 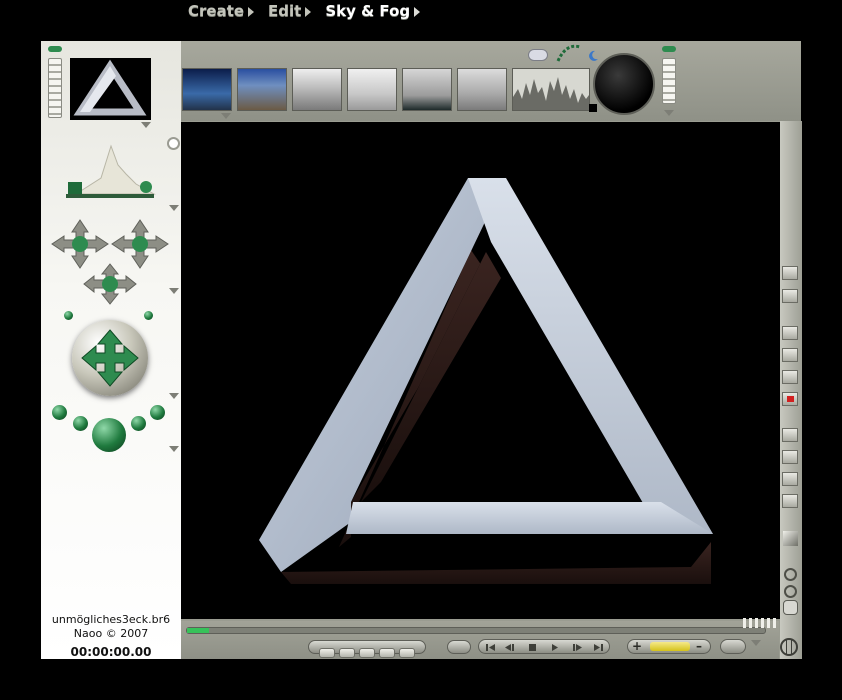 I want to click on trackball-options-arrow, so click(x=174, y=396).